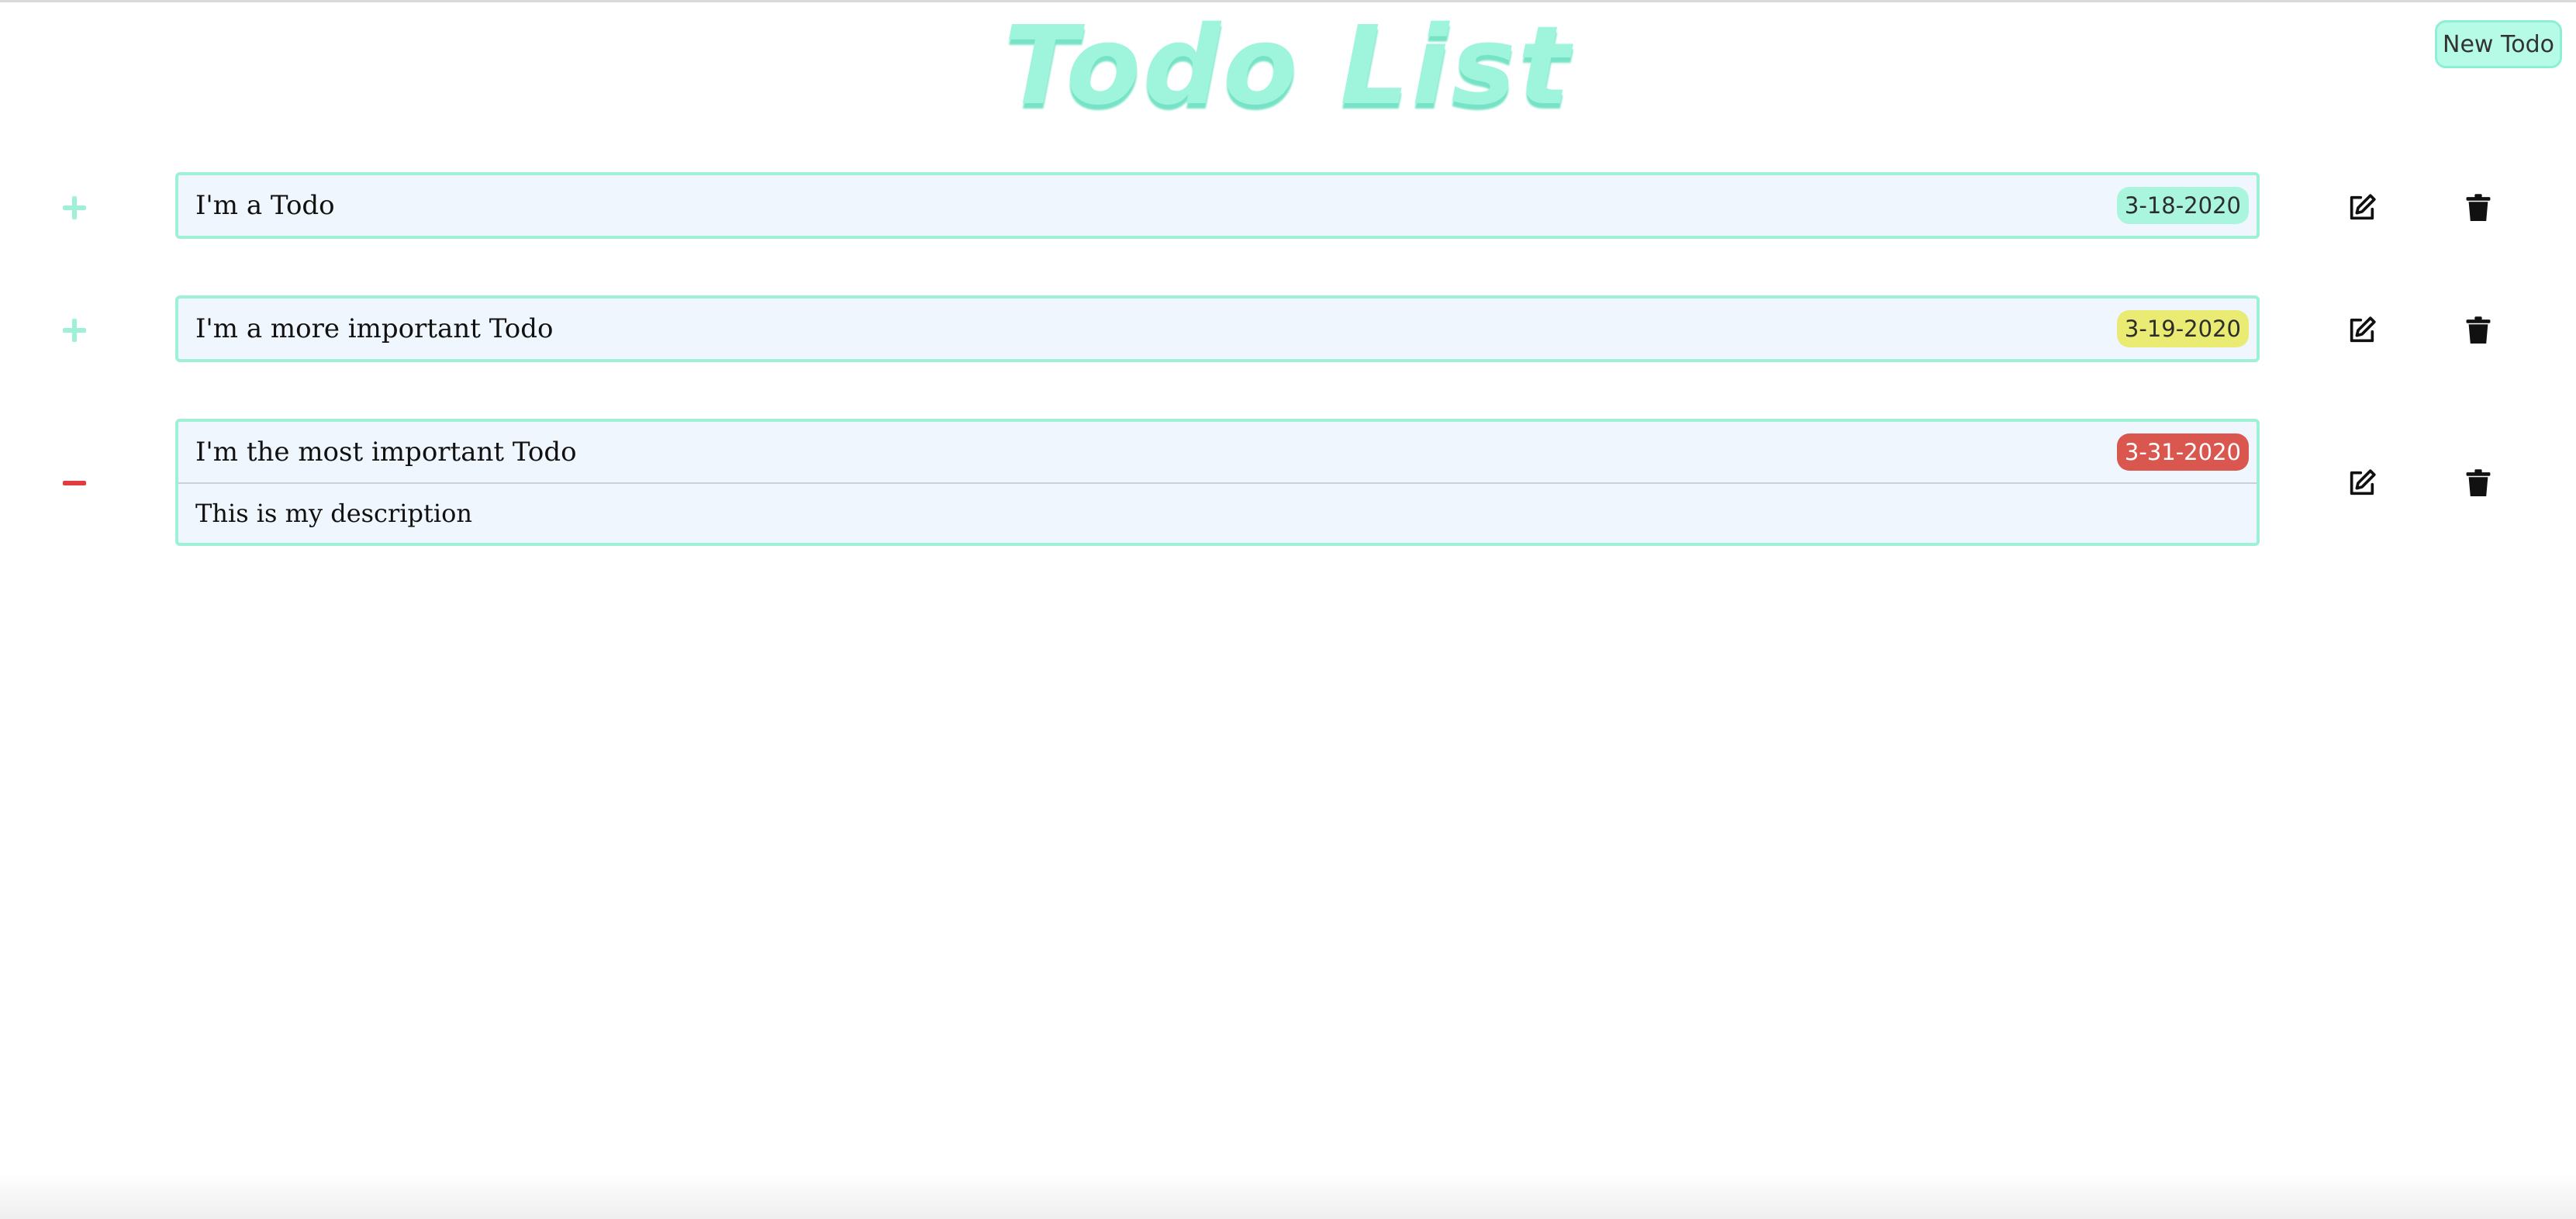 The height and width of the screenshot is (1219, 2576). I want to click on page-title: Todo List, so click(1288, 66).